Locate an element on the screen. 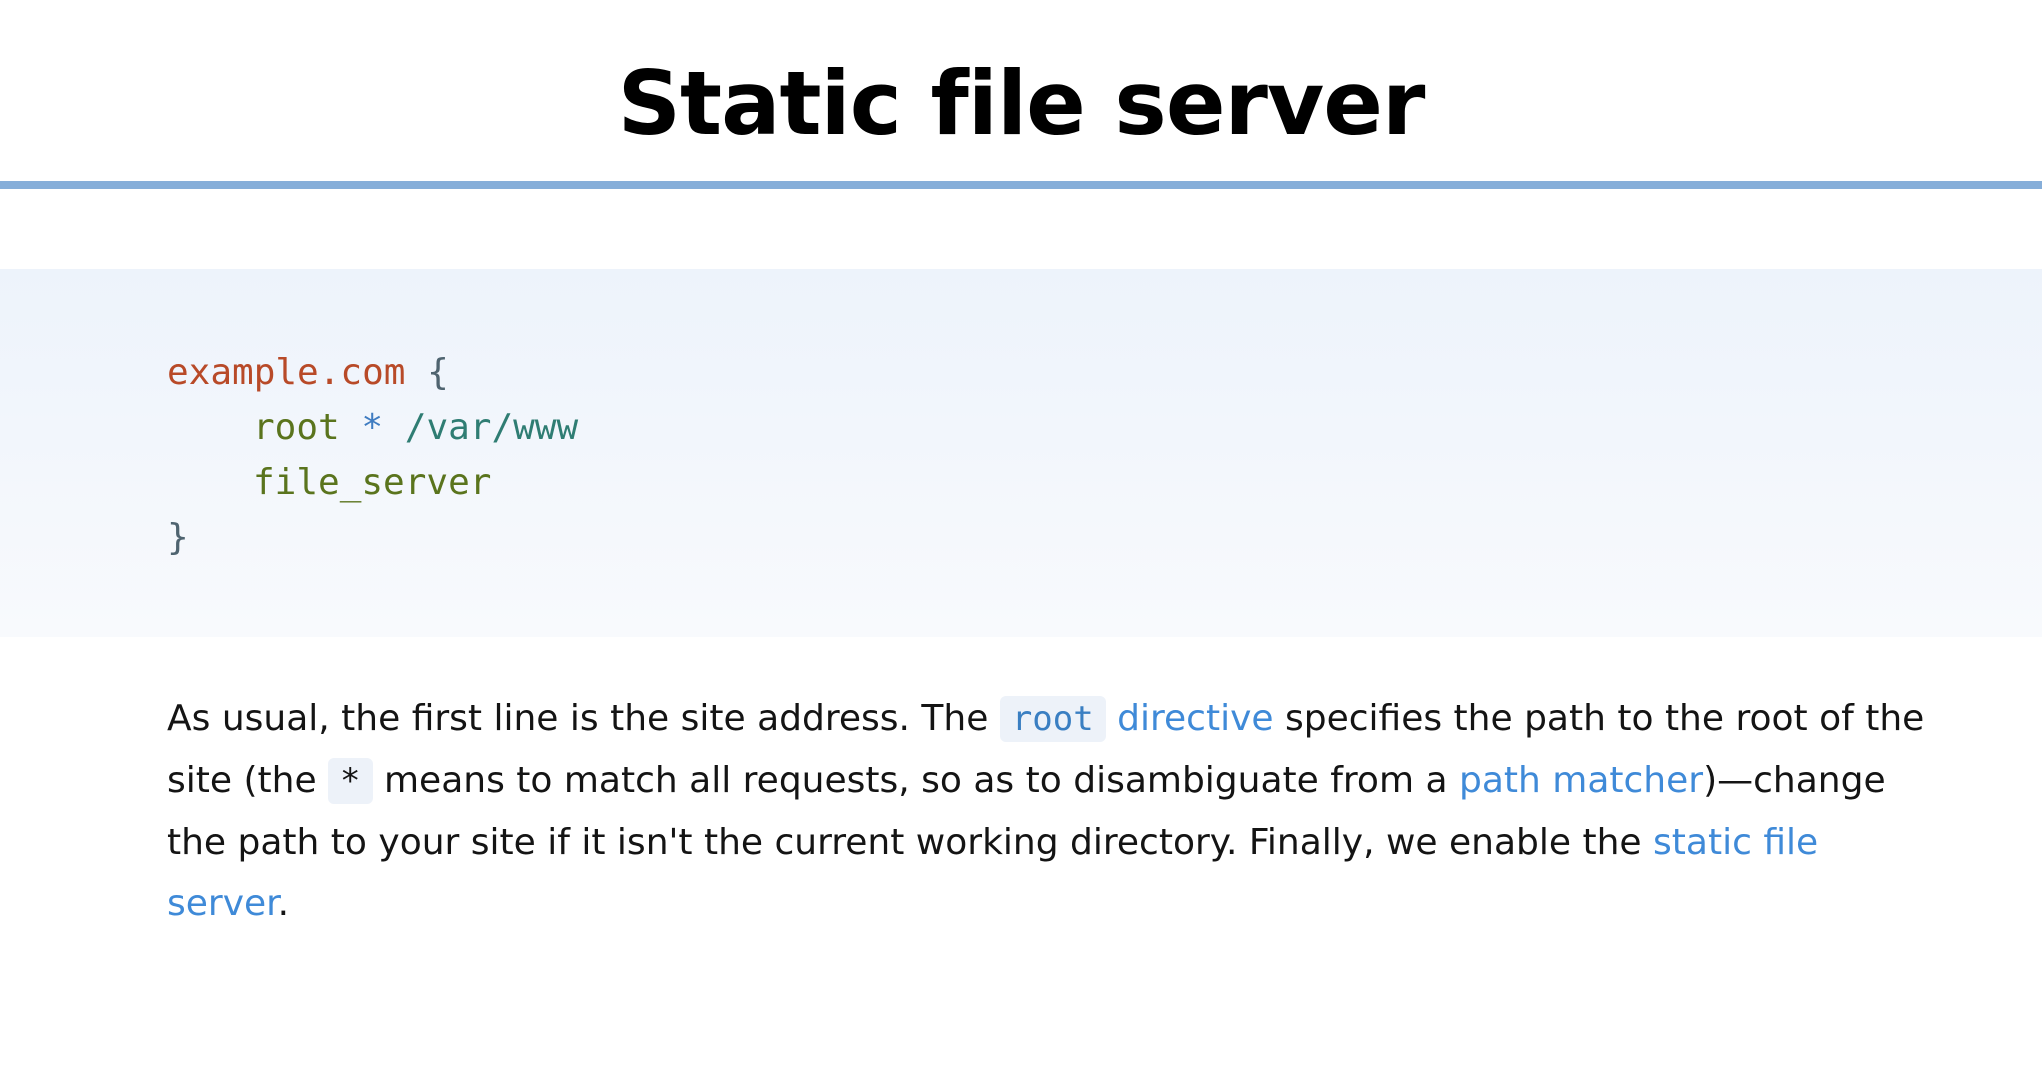 This screenshot has width=2042, height=1078. code-line-3: file_server is located at coordinates (1104, 482).